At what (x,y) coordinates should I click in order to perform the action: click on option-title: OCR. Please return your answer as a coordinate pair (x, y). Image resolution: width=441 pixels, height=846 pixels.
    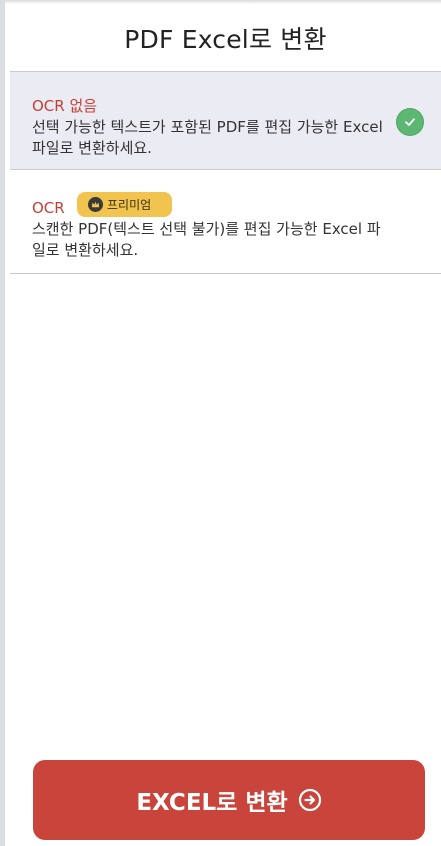
    Looking at the image, I should click on (48, 208).